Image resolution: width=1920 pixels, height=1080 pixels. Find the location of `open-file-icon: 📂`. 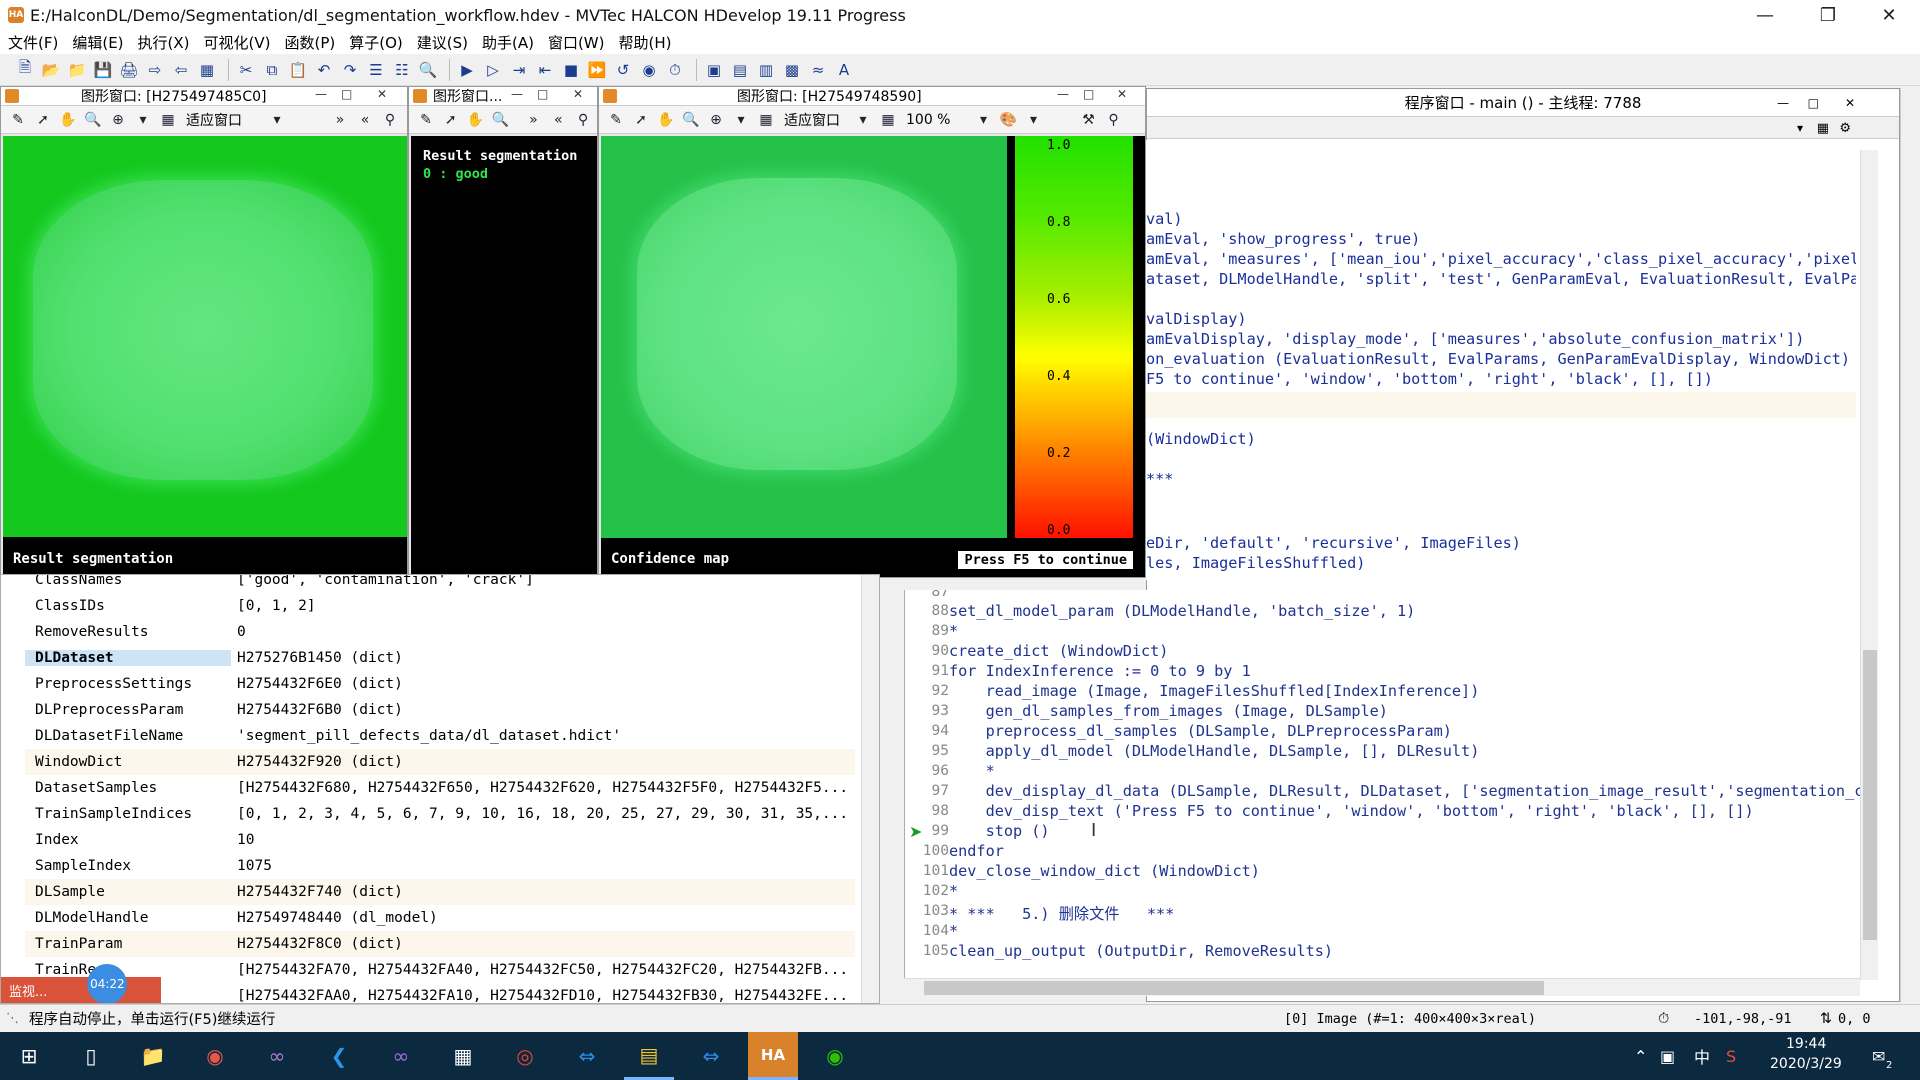

open-file-icon: 📂 is located at coordinates (51, 70).